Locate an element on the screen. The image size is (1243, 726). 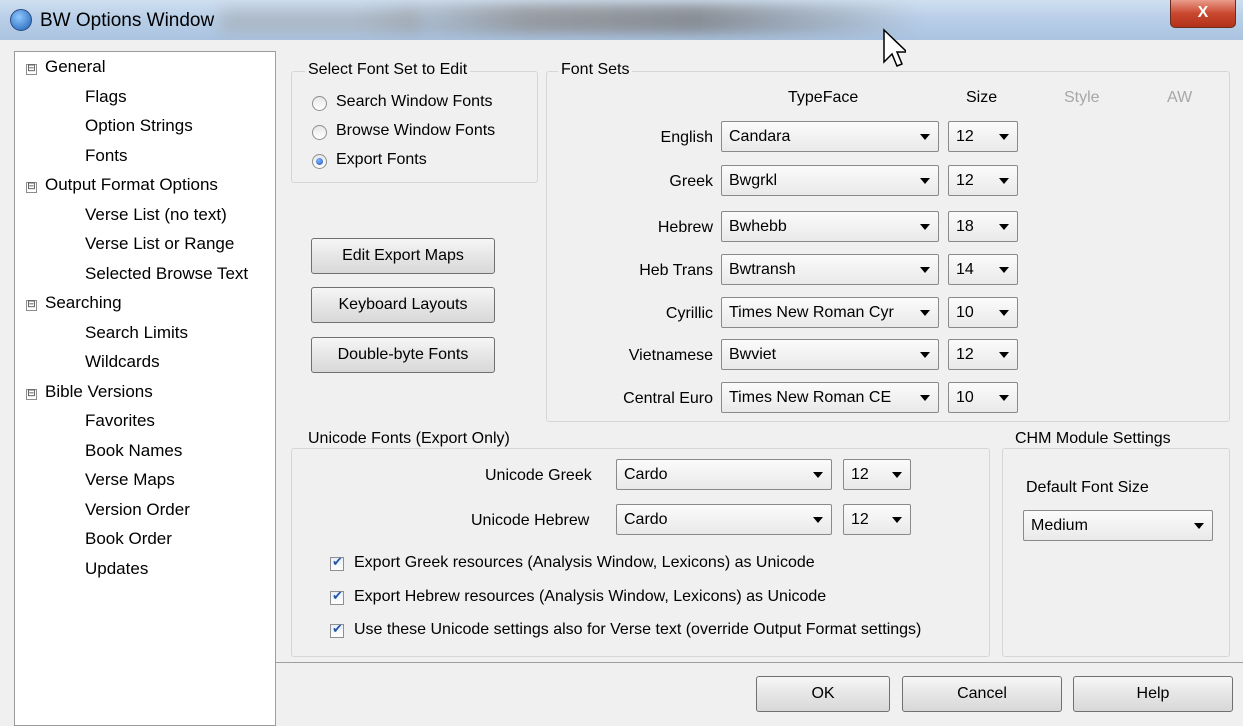
radio-label: Search Window Fonts is located at coordinates (414, 102).